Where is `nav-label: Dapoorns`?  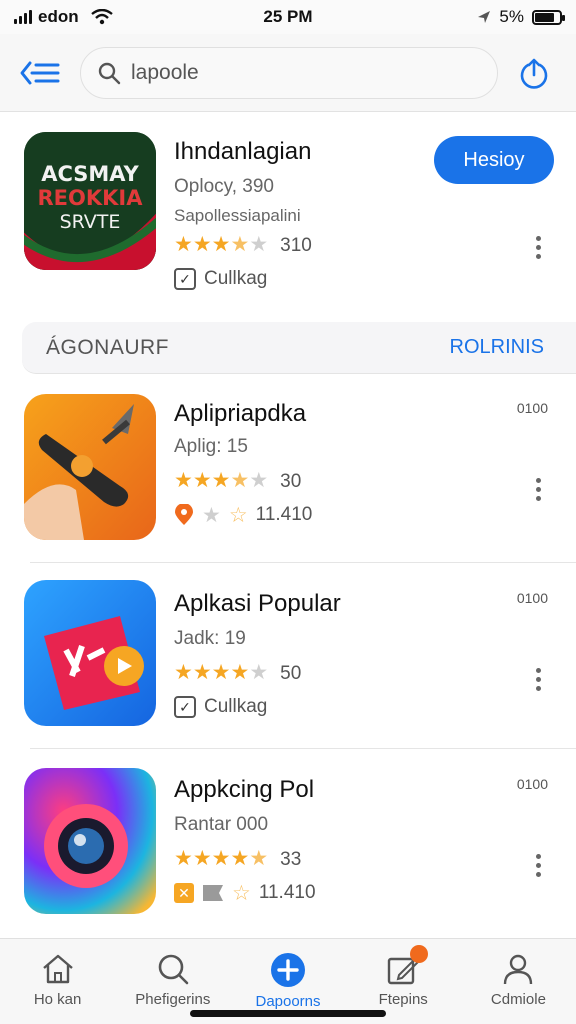
nav-label: Dapoorns is located at coordinates (288, 1001).